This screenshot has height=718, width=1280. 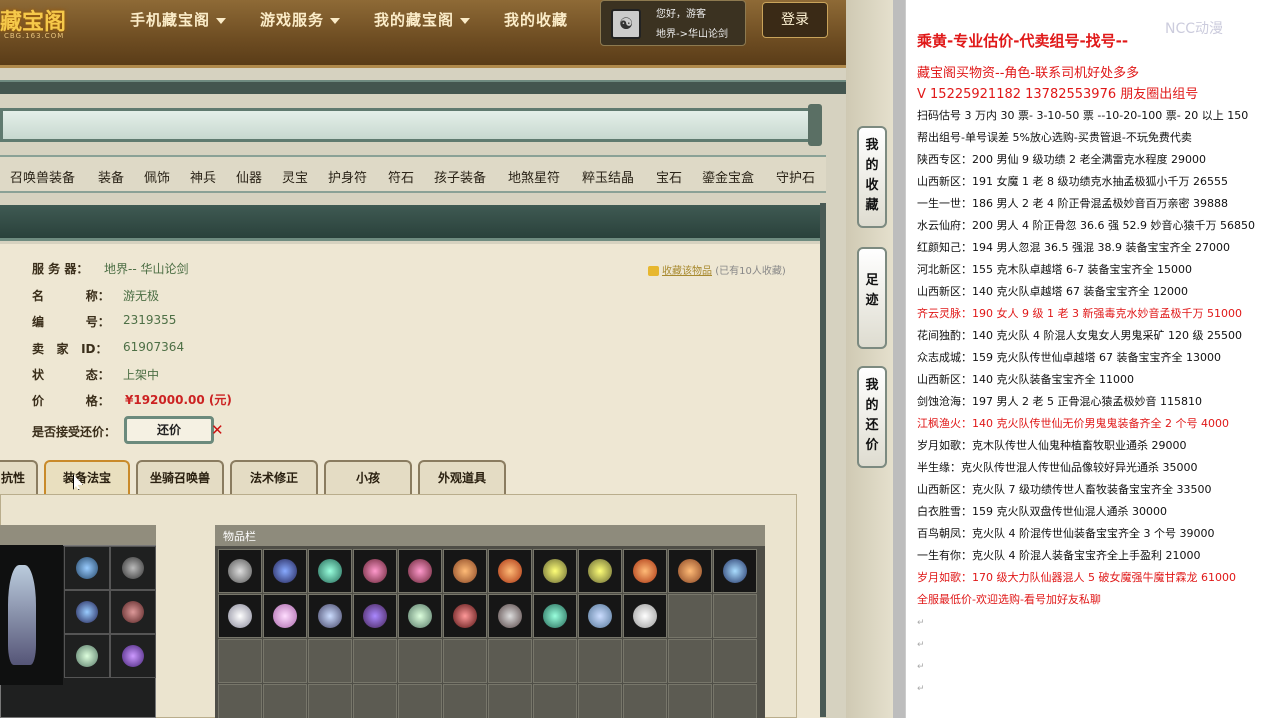 What do you see at coordinates (1072, 203) in the screenshot?
I see `notes-line: 一生一世：186 男人 2 老 4 阶正骨混孟极妙音百万亲密 39888` at bounding box center [1072, 203].